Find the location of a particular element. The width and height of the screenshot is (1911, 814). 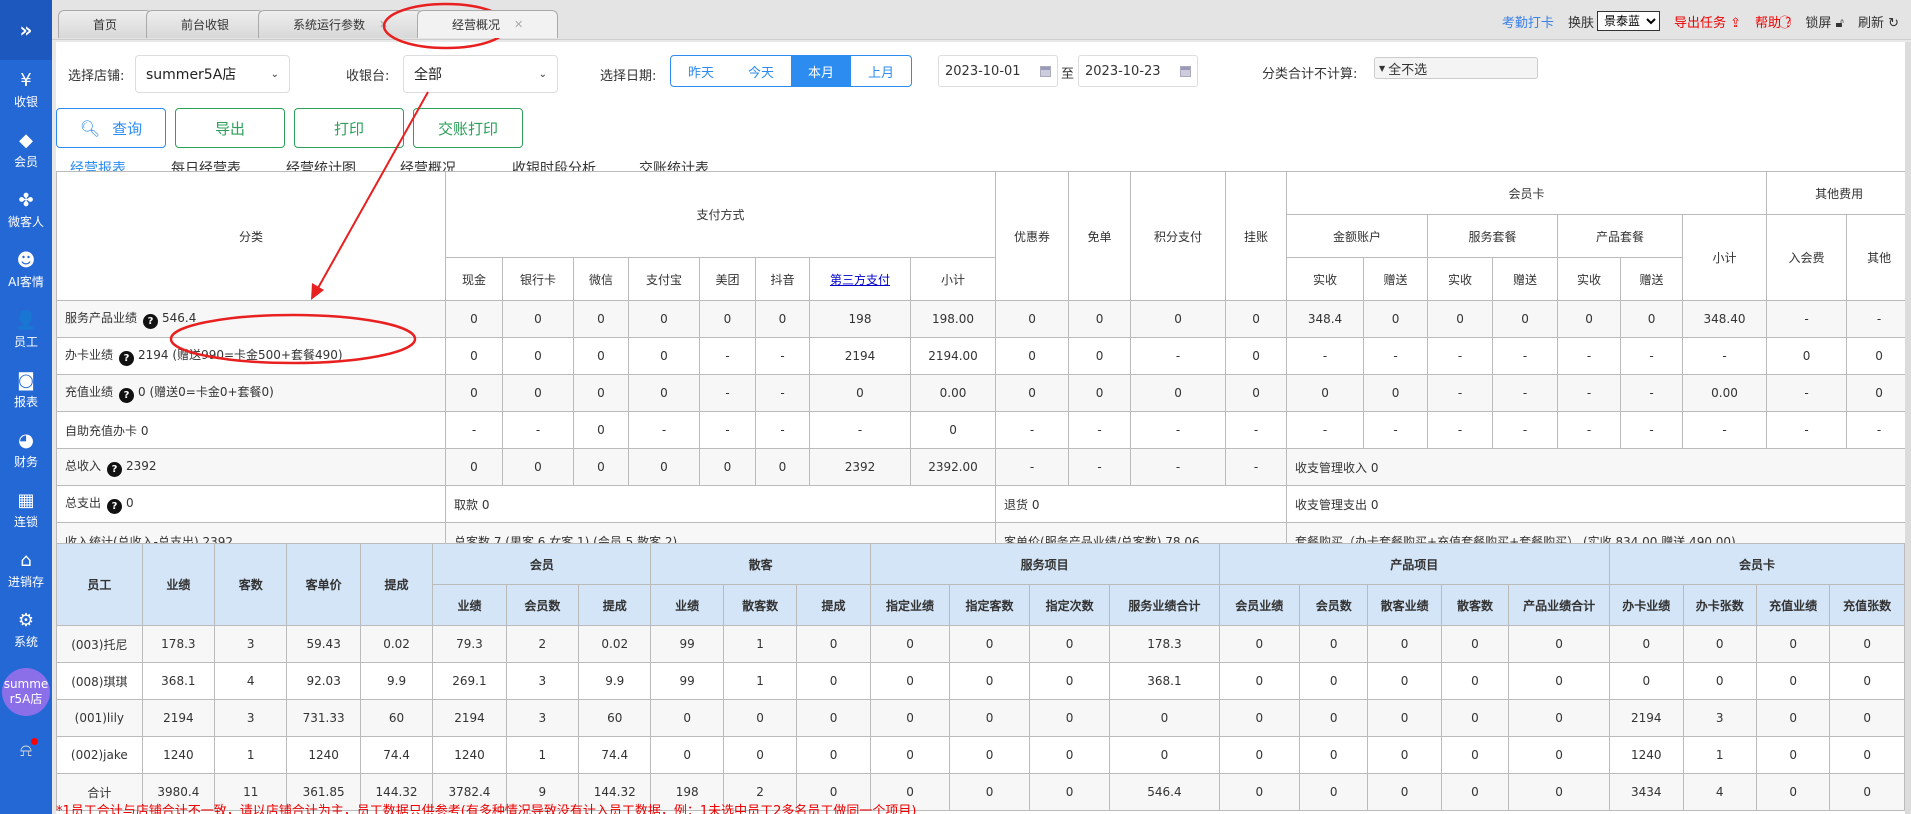

sidebar-item: ⌂ 进销存 is located at coordinates (26, 570).